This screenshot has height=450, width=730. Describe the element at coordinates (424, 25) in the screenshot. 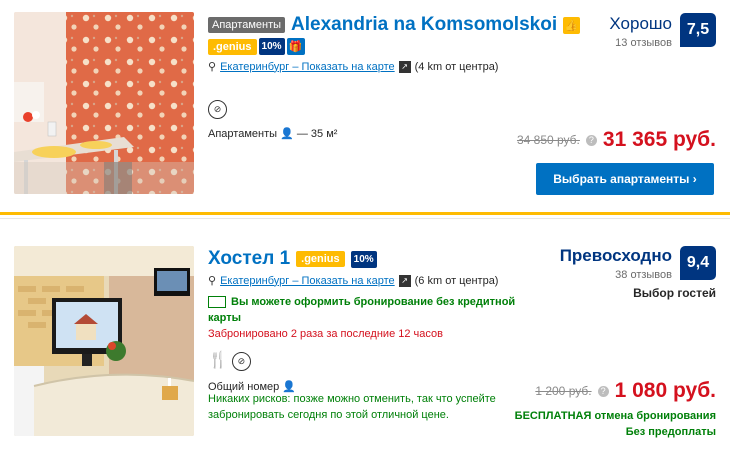

I see `hotel-name-link: Alexandria na Komsomolskoi` at that location.